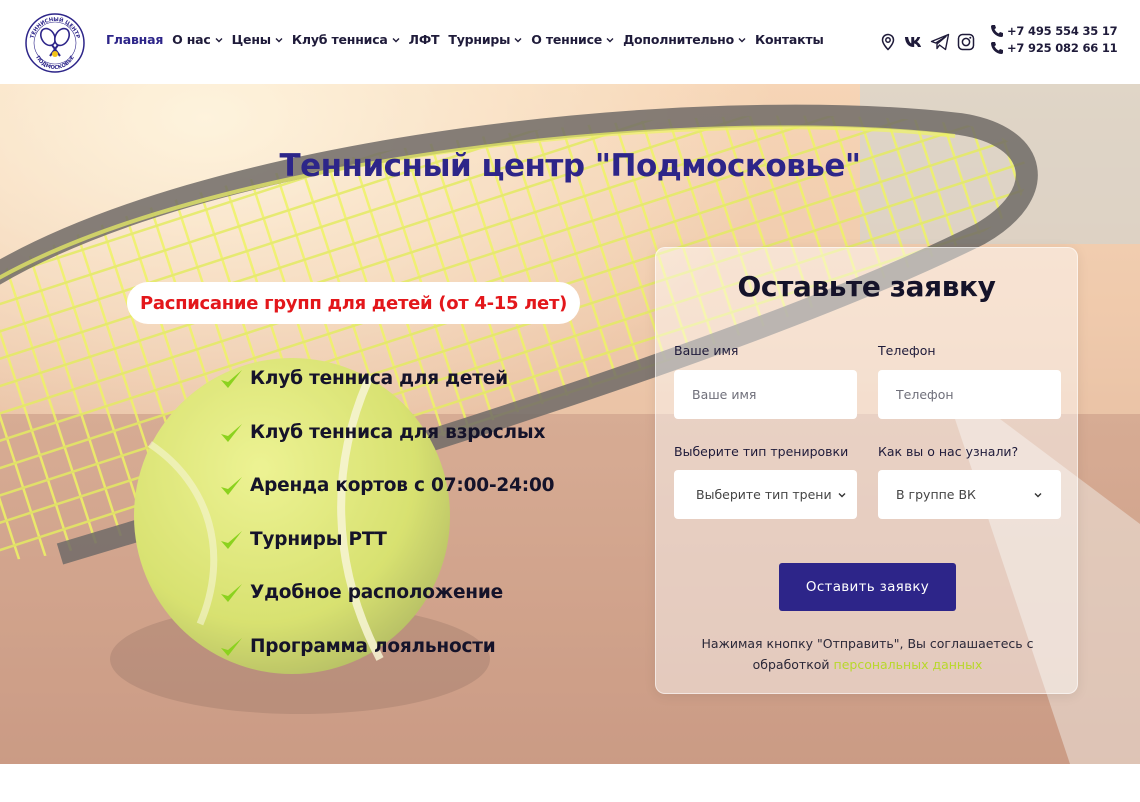  I want to click on training-type-select: Выберите тип трени, so click(765, 494).